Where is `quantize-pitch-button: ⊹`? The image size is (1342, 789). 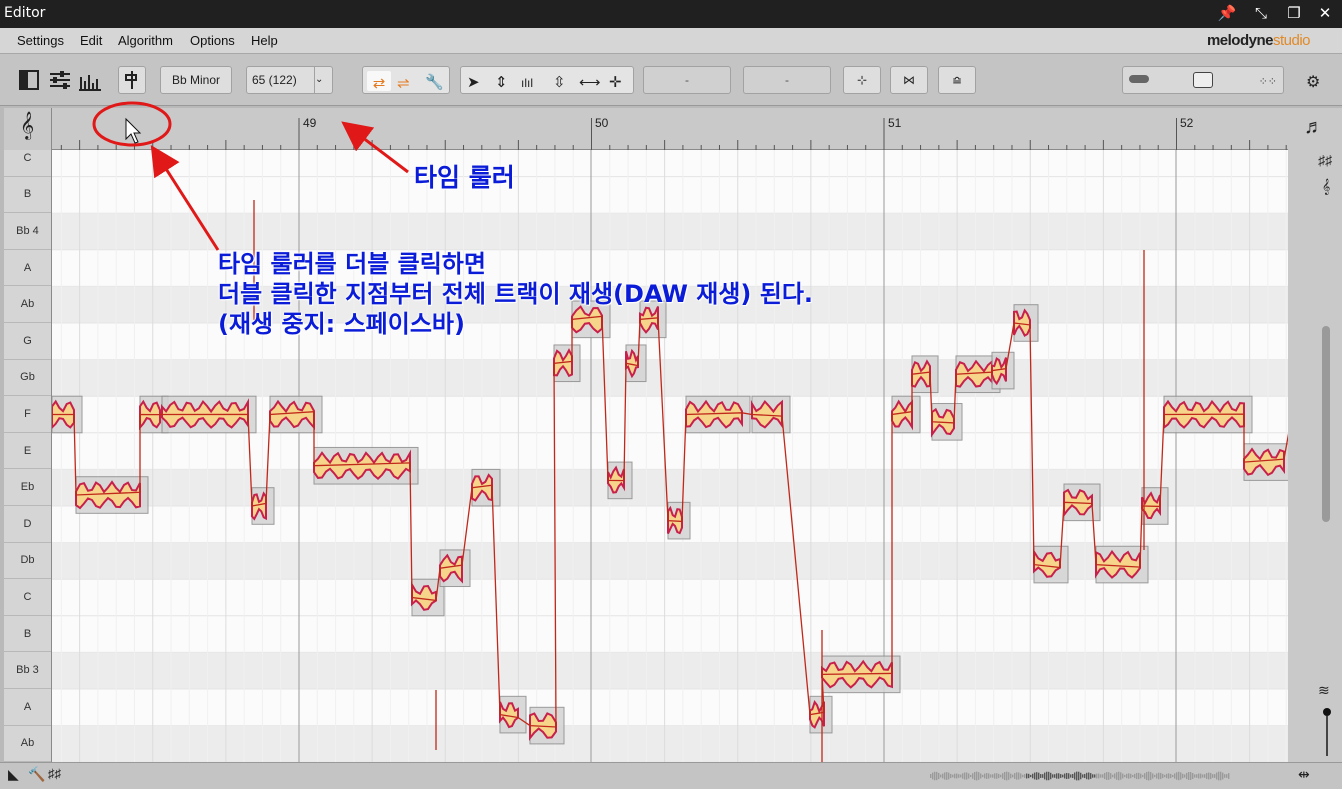
quantize-pitch-button: ⊹ is located at coordinates (862, 80).